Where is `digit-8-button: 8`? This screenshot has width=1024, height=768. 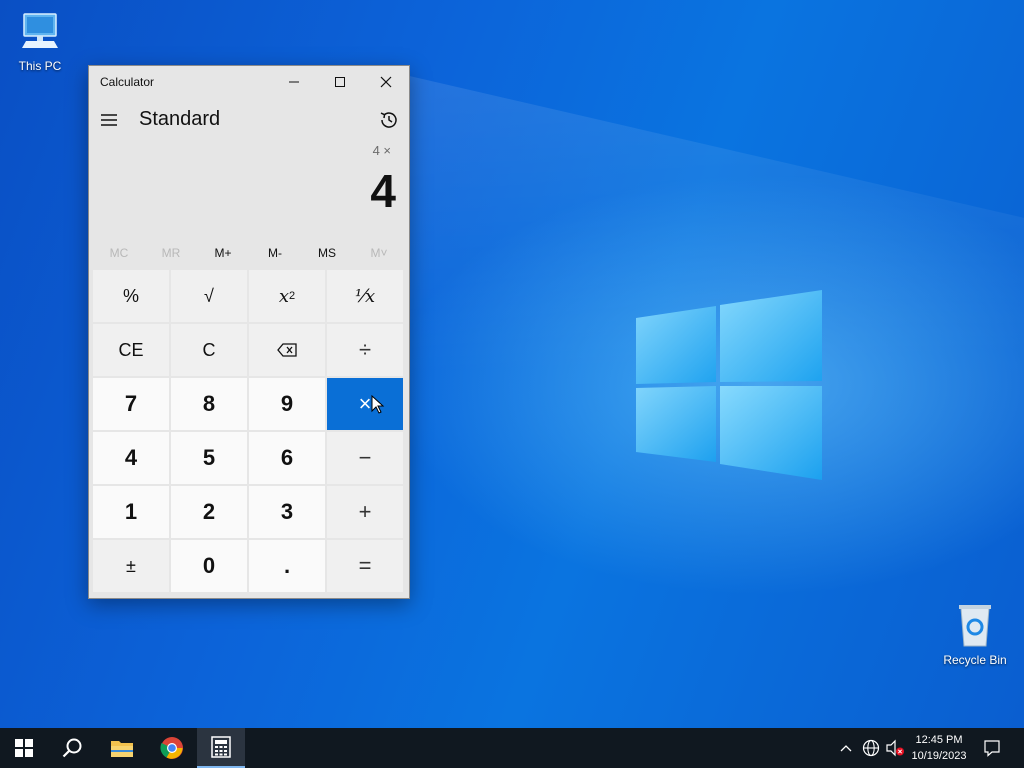
digit-8-button: 8 is located at coordinates (209, 404).